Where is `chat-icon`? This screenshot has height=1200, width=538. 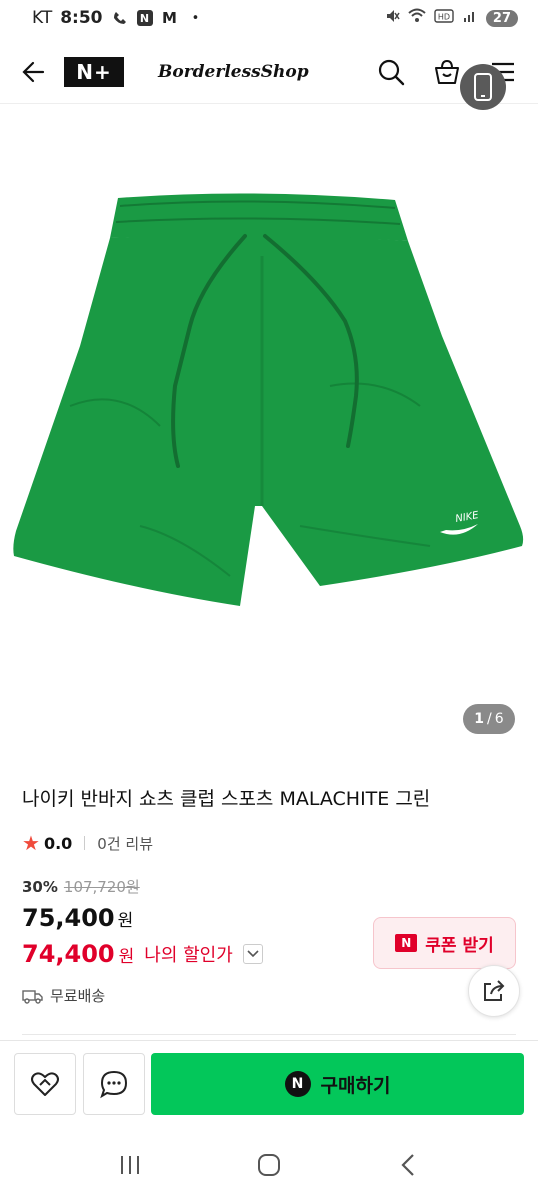
chat-icon is located at coordinates (114, 1084).